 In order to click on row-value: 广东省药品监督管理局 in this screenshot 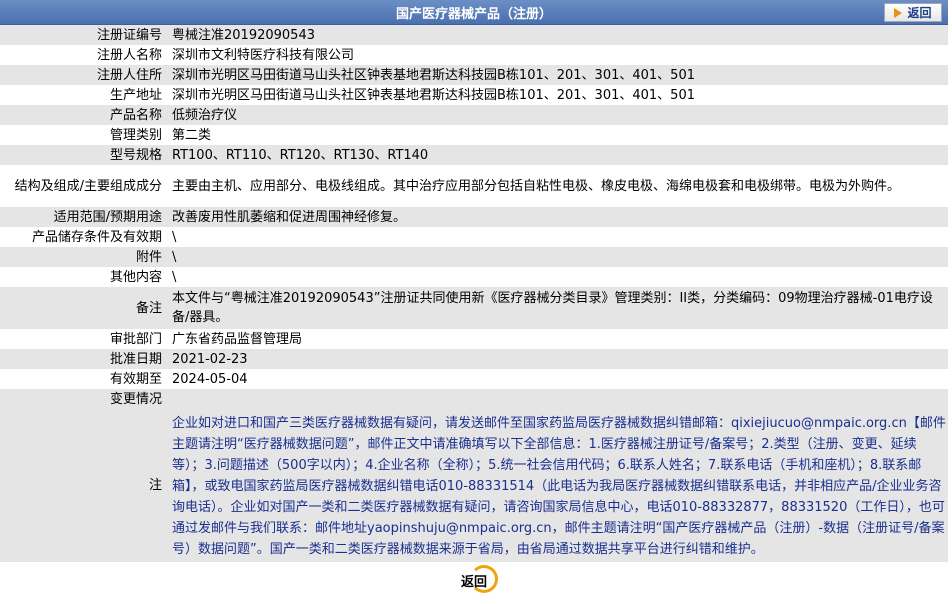, I will do `click(558, 339)`.